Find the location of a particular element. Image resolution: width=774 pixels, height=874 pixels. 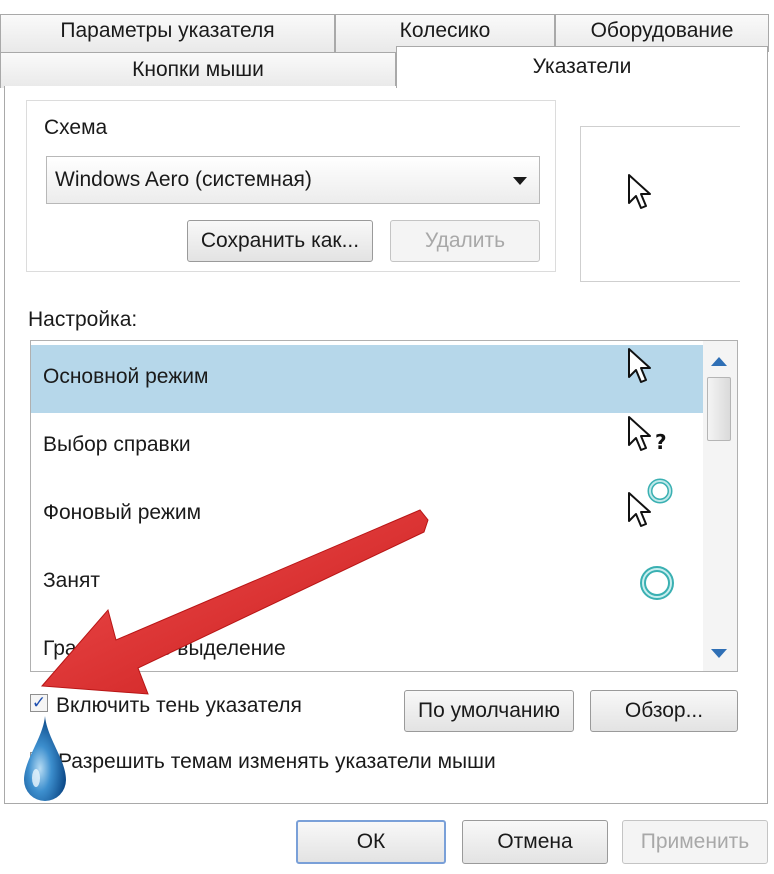

scroll-up-icon is located at coordinates (719, 361).